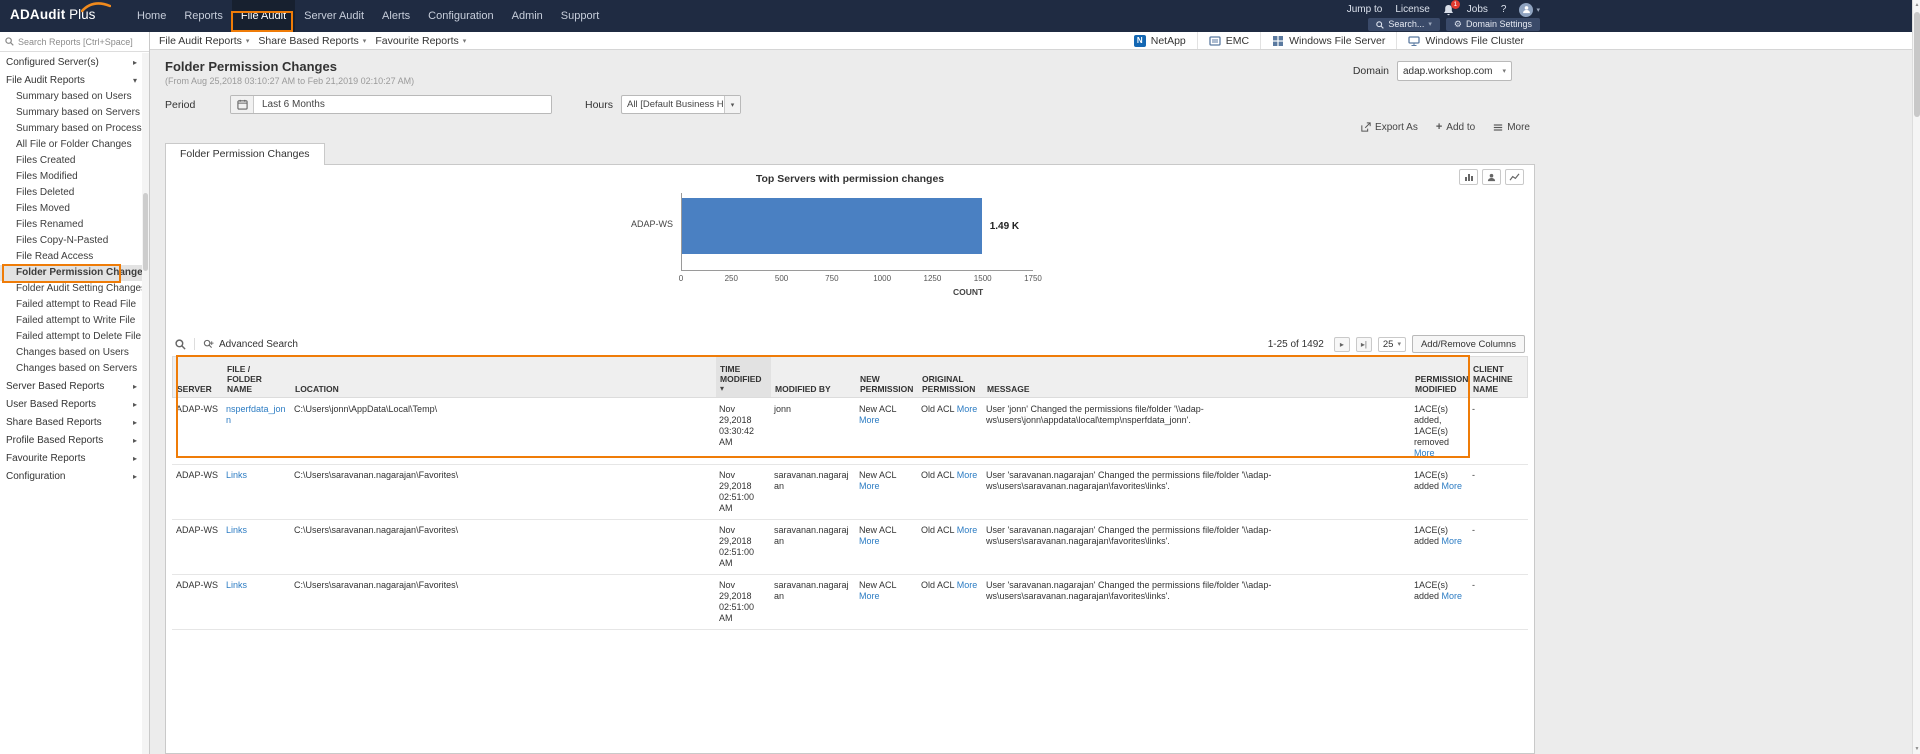 The image size is (1920, 754). I want to click on table-search-icon, so click(180, 344).